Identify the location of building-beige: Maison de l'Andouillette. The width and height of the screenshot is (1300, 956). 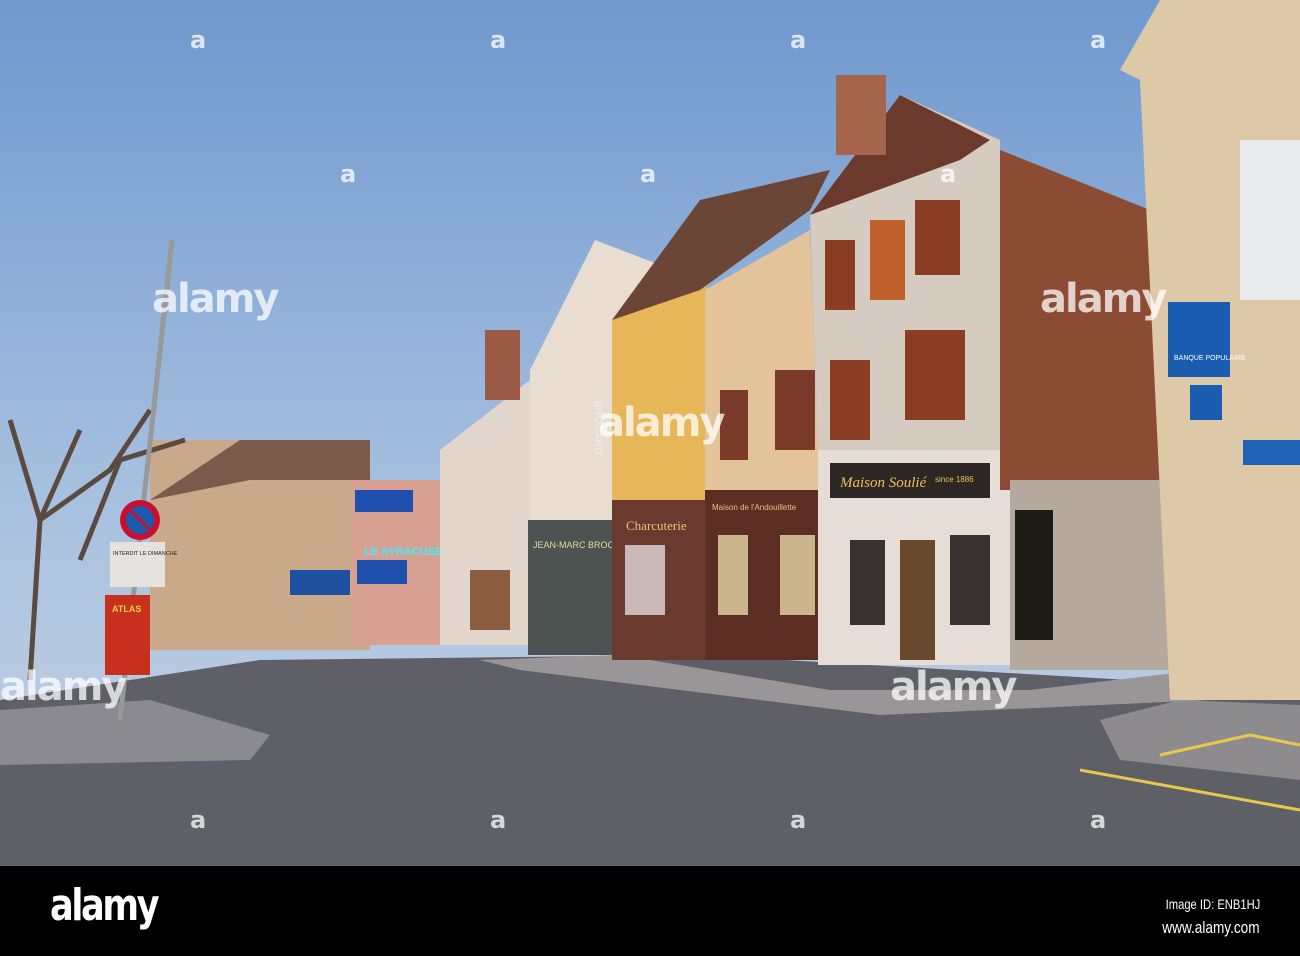
(767, 445).